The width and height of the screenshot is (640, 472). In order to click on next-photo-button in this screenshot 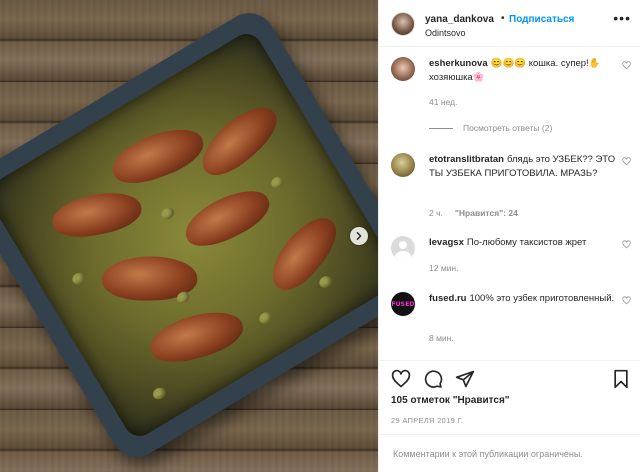, I will do `click(359, 236)`.